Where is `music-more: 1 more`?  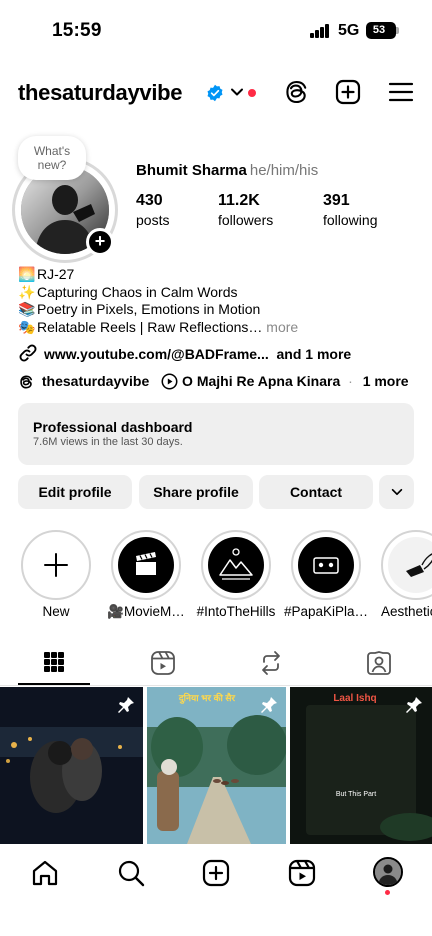
music-more: 1 more is located at coordinates (386, 381).